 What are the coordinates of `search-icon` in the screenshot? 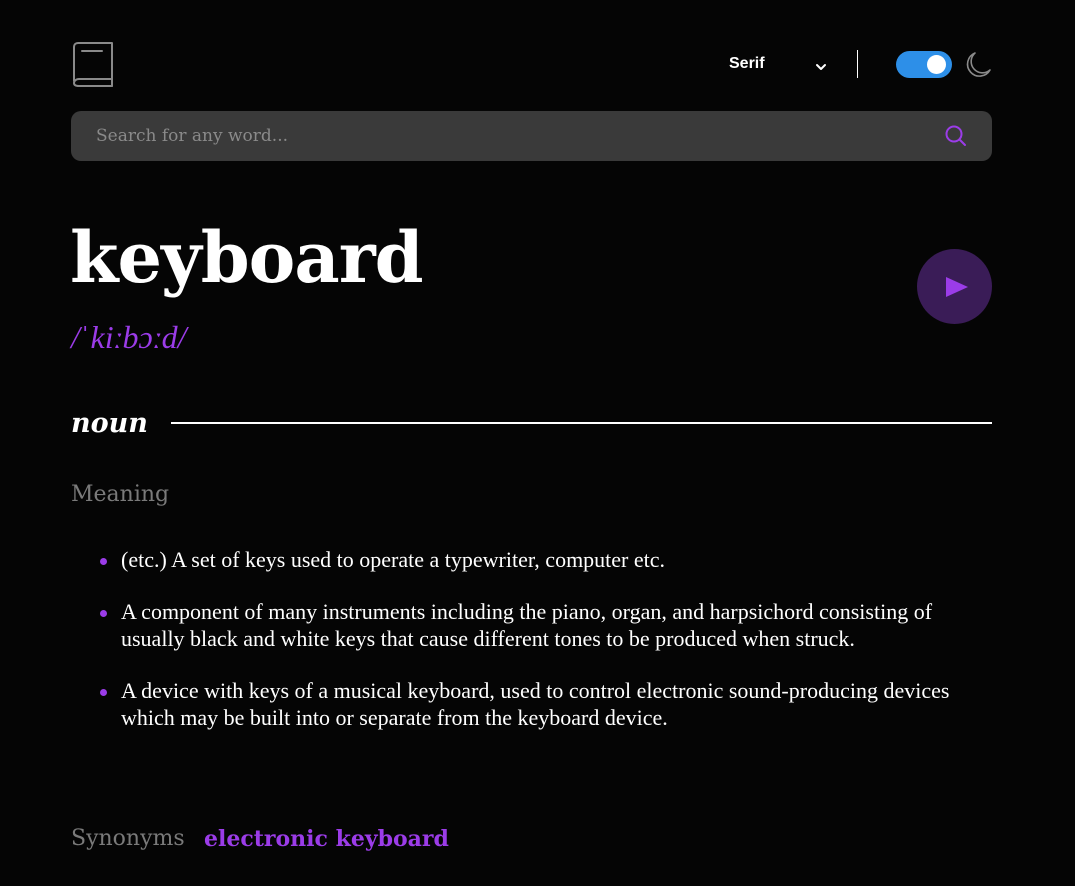 It's located at (956, 136).